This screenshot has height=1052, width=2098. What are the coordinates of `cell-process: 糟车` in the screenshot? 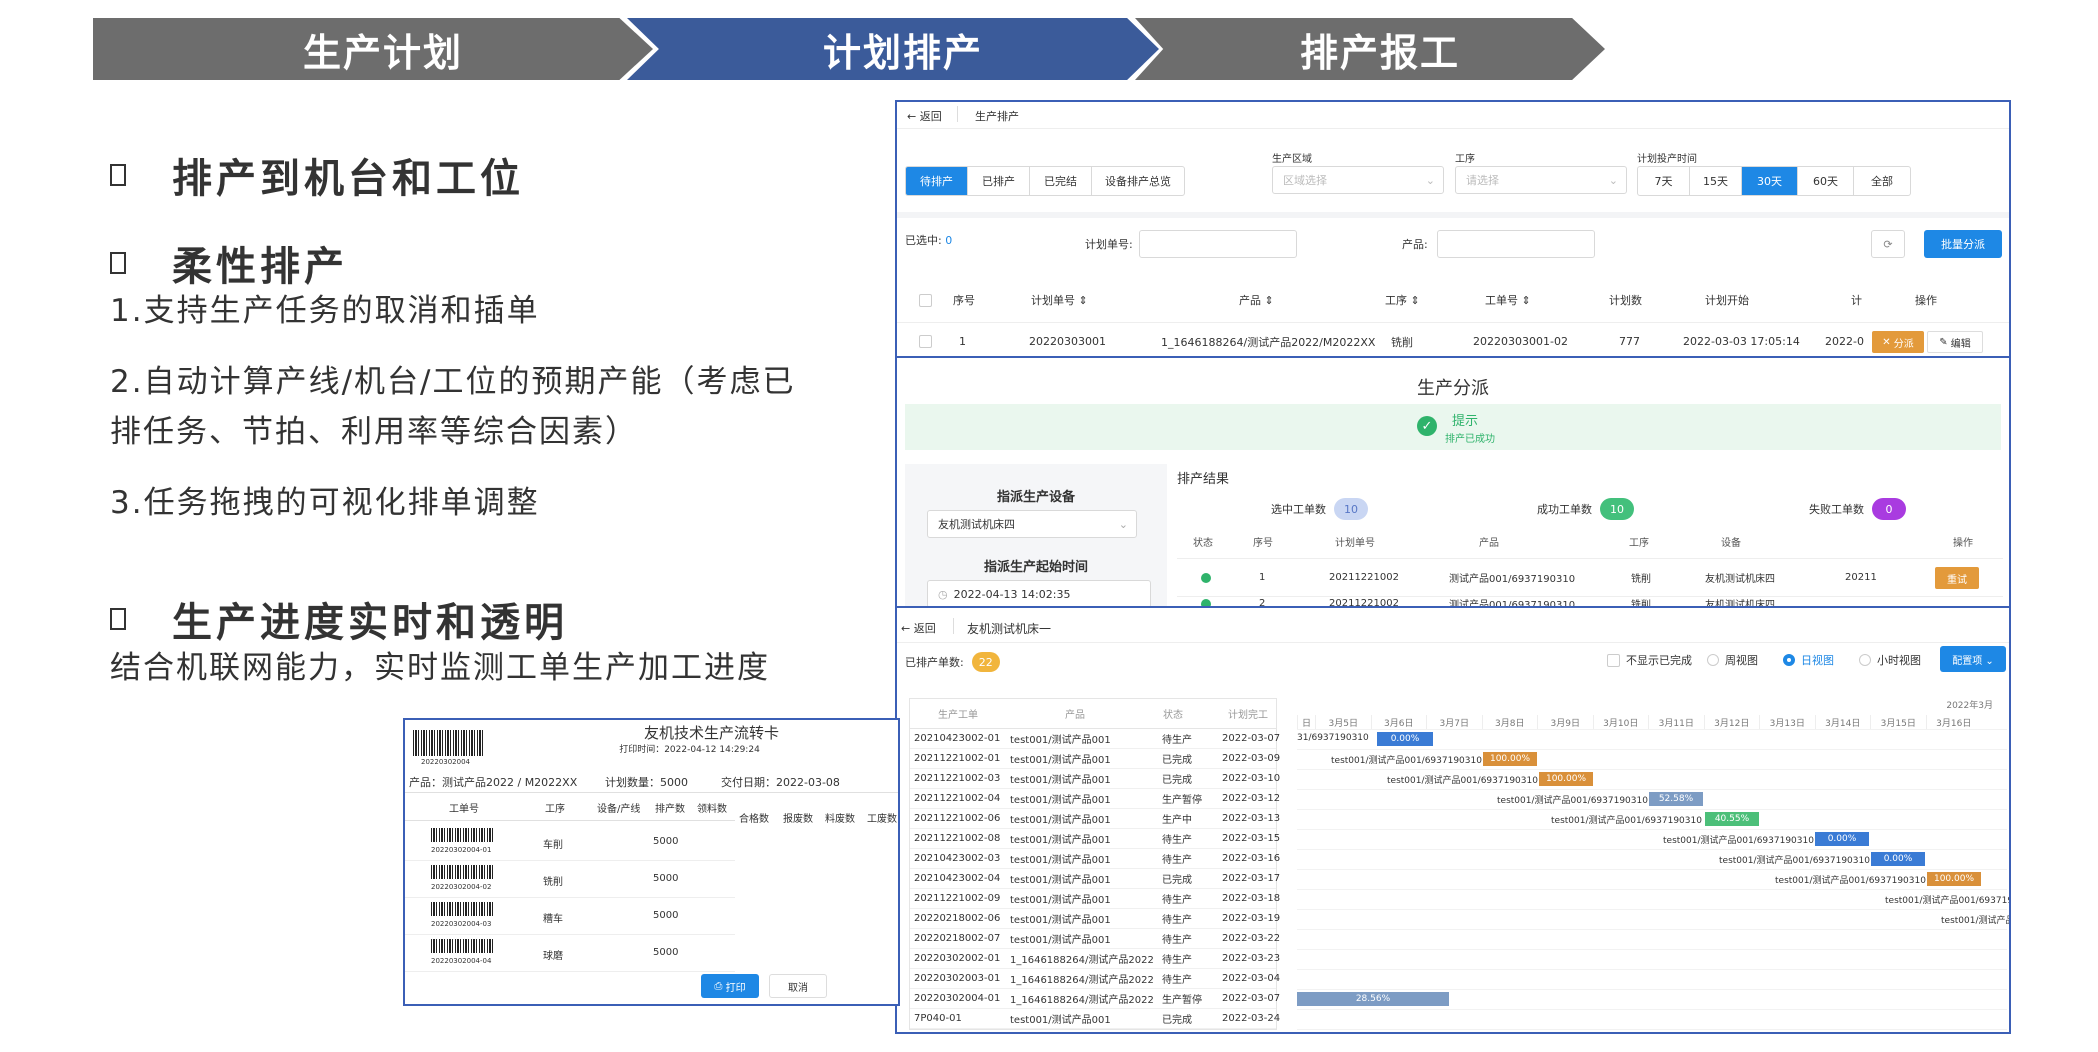 It's located at (553, 919).